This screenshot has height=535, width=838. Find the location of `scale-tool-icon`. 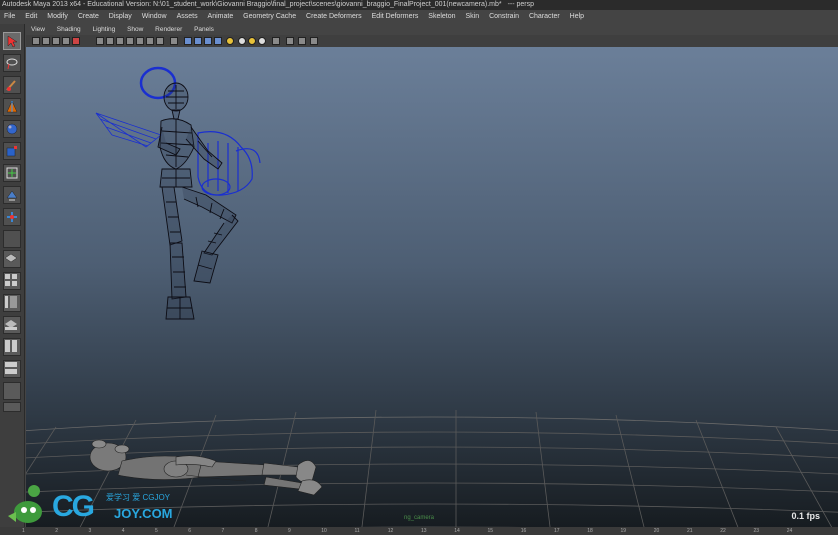

scale-tool-icon is located at coordinates (12, 151).